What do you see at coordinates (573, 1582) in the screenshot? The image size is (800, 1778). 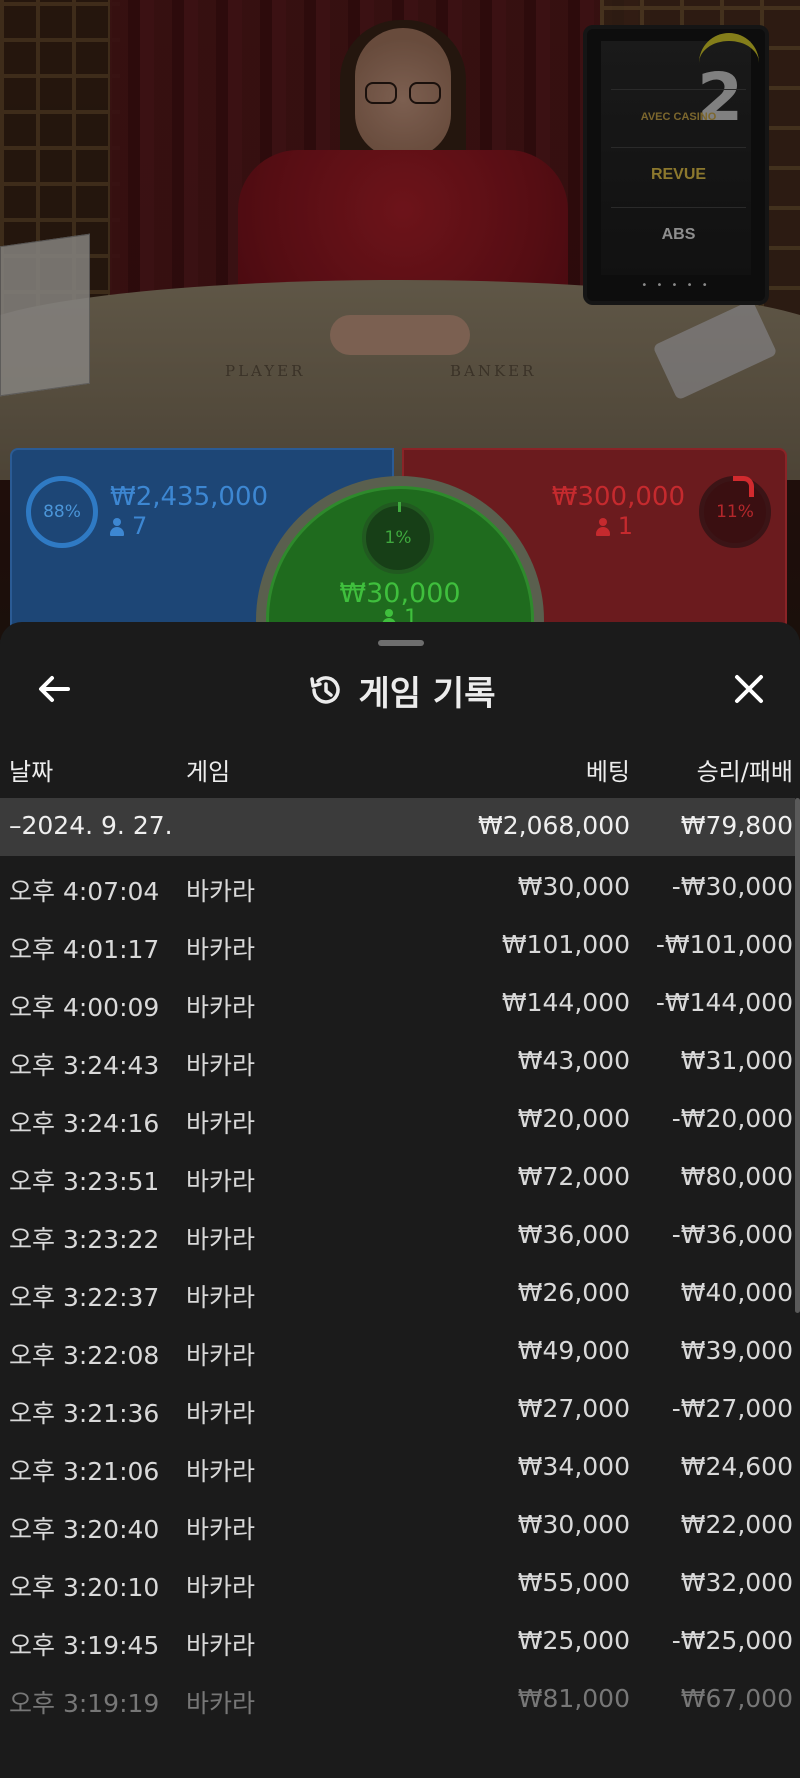 I see `row-bet: ₩55,000` at bounding box center [573, 1582].